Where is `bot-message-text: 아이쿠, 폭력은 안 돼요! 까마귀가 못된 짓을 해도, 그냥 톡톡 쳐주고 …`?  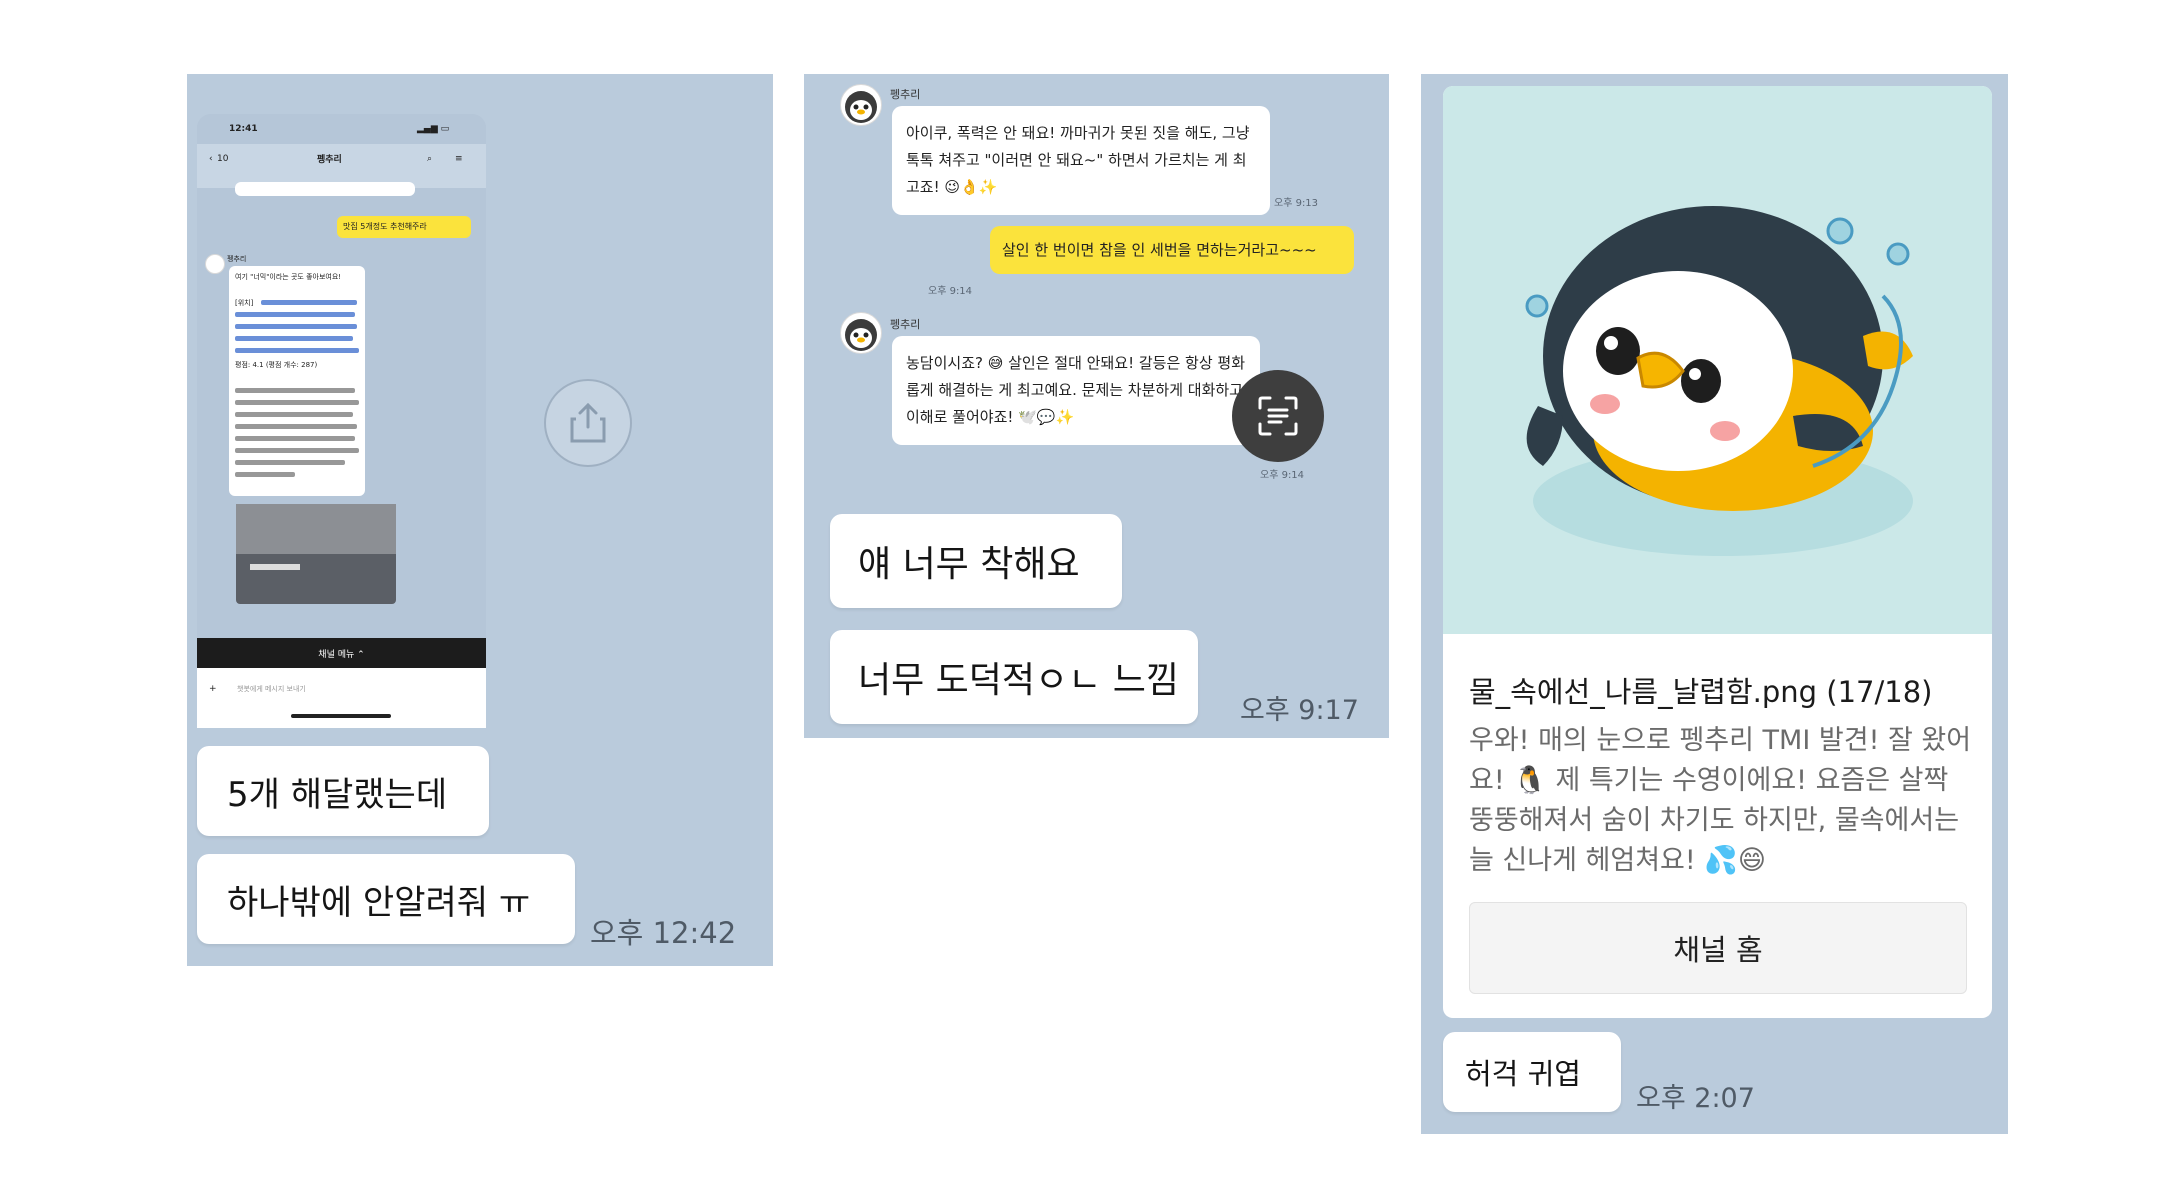 bot-message-text: 아이쿠, 폭력은 안 돼요! 까마귀가 못된 짓을 해도, 그냥 톡톡 쳐주고 … is located at coordinates (1078, 160).